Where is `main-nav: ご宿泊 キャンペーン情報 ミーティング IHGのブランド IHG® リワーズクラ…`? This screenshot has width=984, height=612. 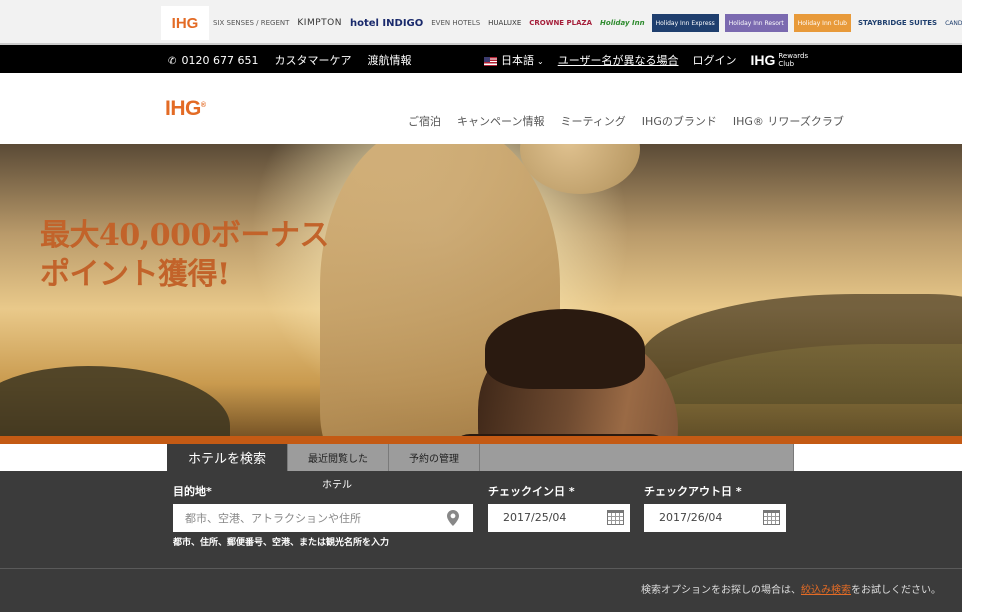
main-nav: ご宿泊 キャンペーン情報 ミーティング IHGのブランド IHG® リワーズクラ… is located at coordinates (626, 121).